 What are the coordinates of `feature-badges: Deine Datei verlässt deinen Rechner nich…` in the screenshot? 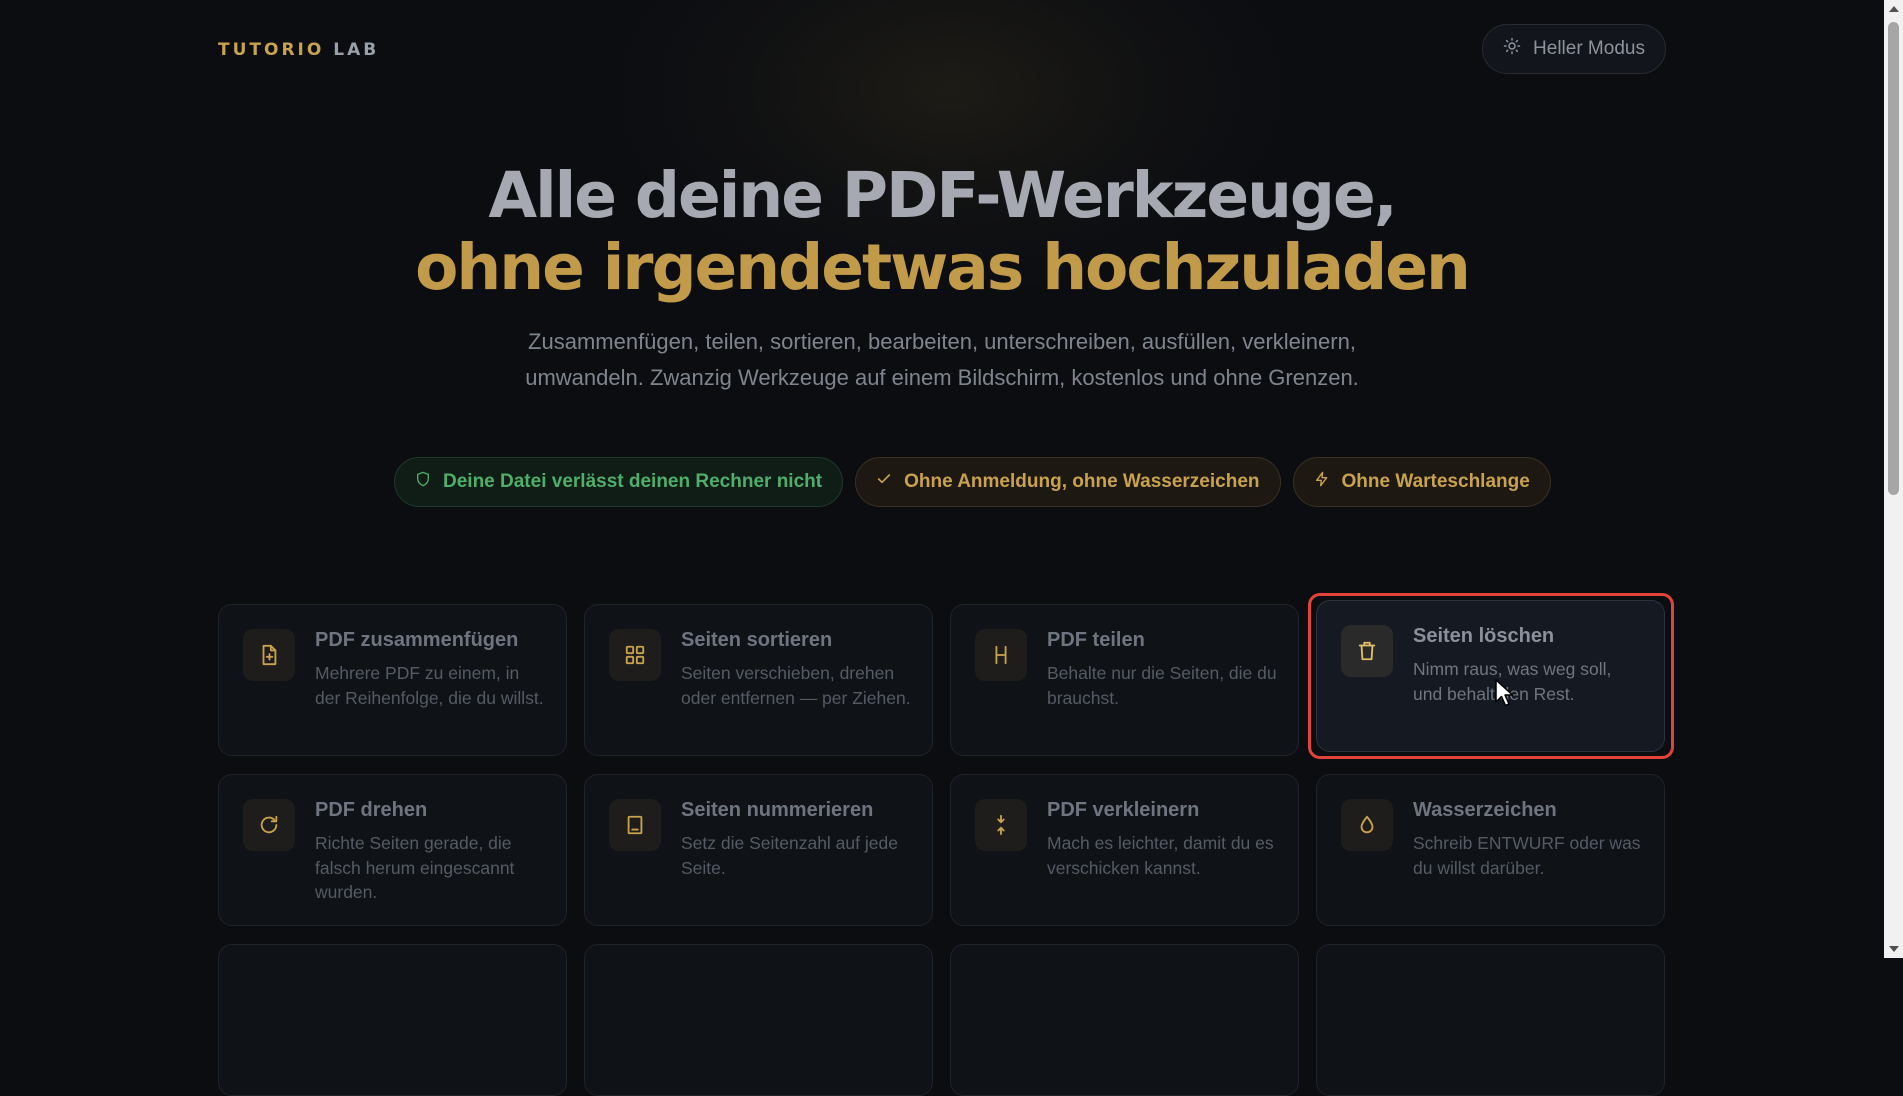 It's located at (972, 482).